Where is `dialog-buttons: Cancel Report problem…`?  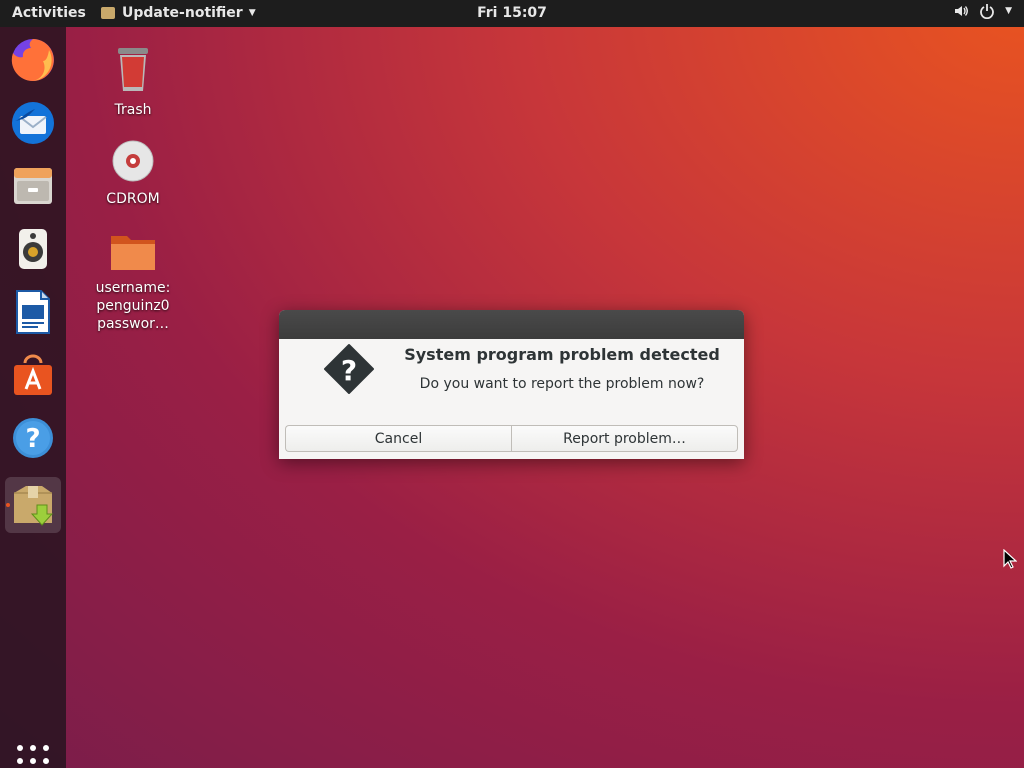 dialog-buttons: Cancel Report problem… is located at coordinates (511, 438).